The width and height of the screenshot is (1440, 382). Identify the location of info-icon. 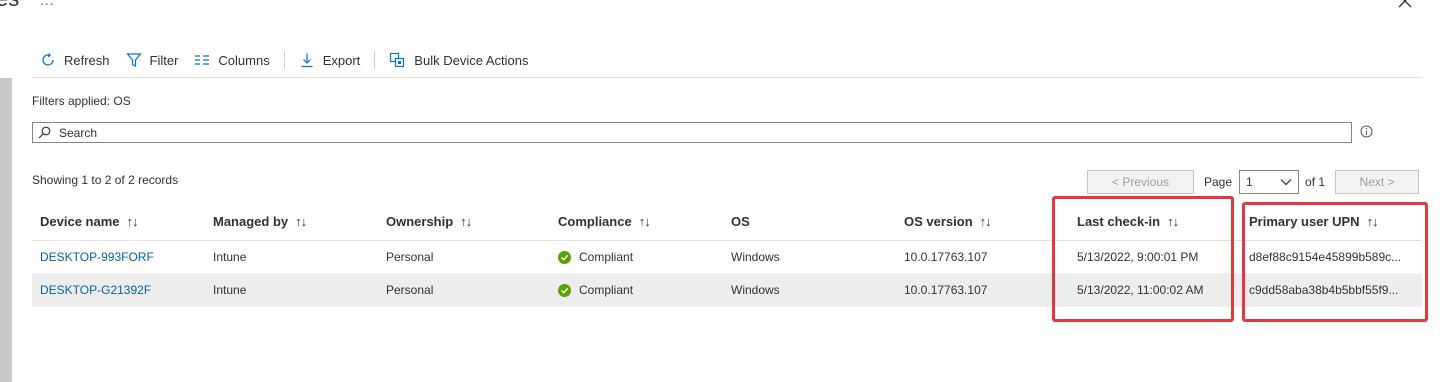
(1366, 131).